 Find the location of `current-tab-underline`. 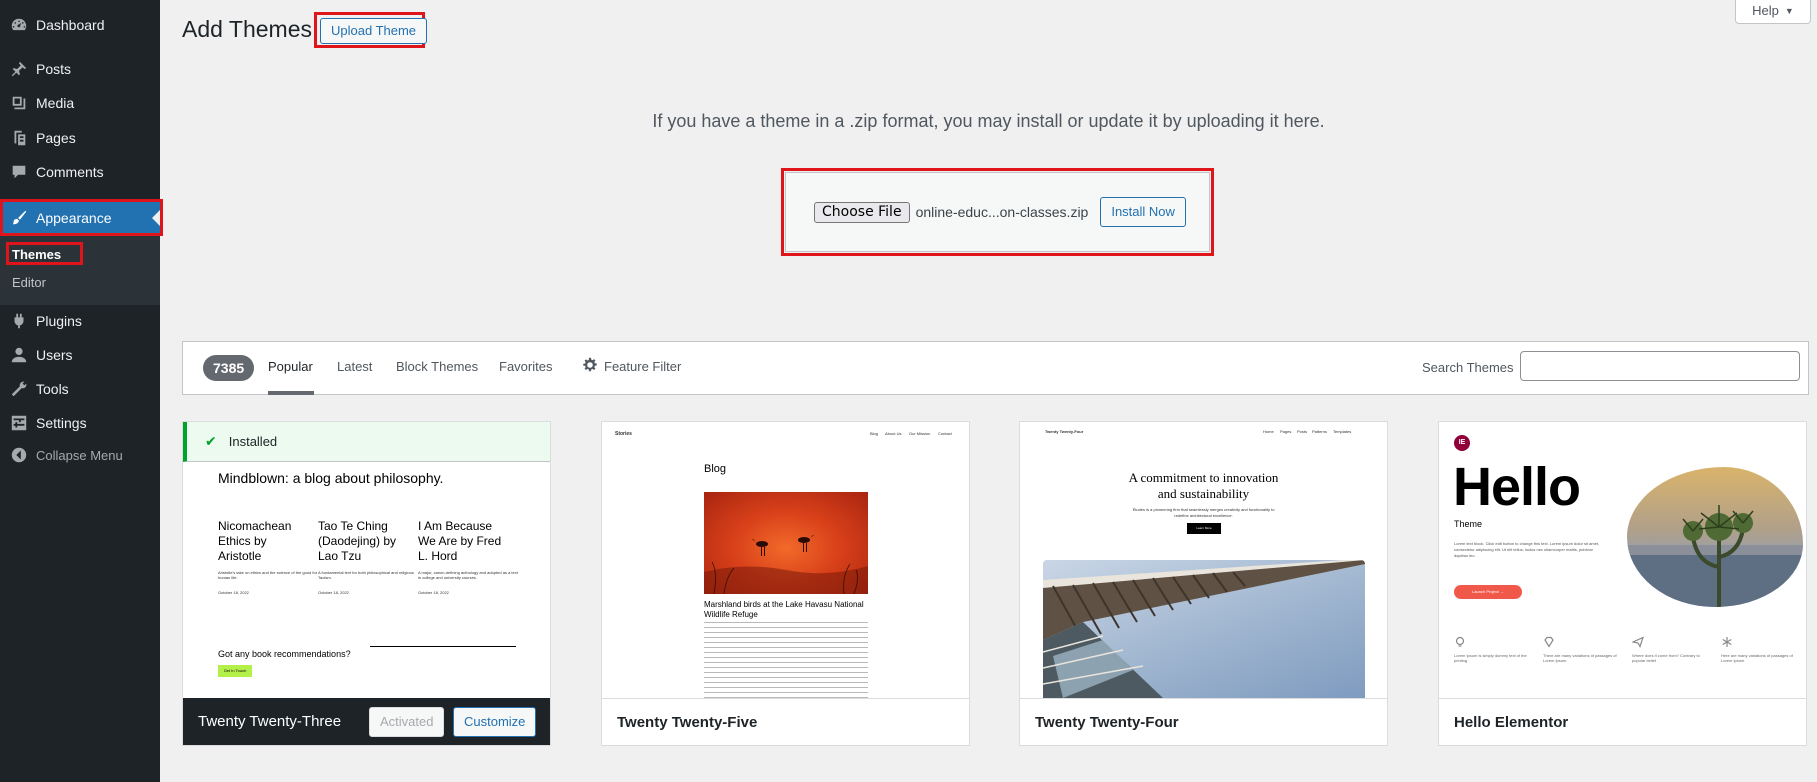

current-tab-underline is located at coordinates (291, 393).